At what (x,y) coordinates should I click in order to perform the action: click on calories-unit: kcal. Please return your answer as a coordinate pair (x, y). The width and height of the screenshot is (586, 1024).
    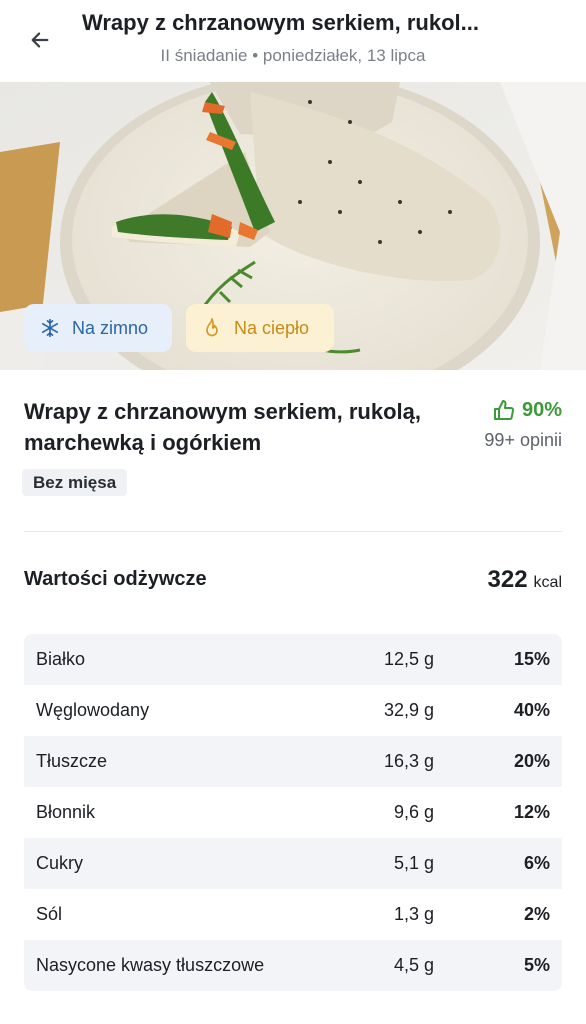
    Looking at the image, I should click on (547, 582).